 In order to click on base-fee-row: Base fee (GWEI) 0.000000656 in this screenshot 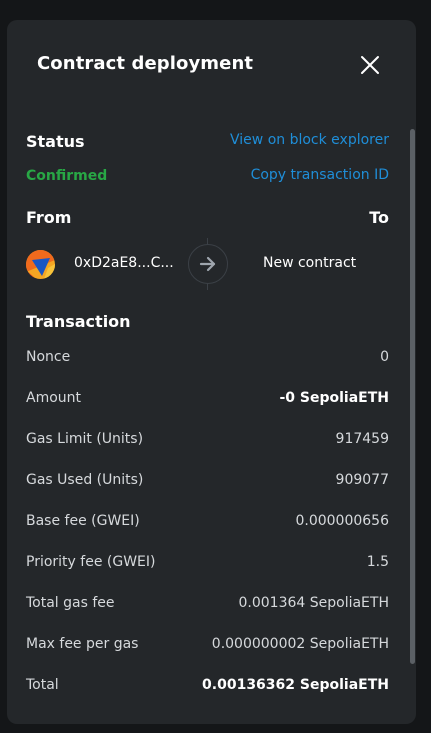, I will do `click(207, 523)`.